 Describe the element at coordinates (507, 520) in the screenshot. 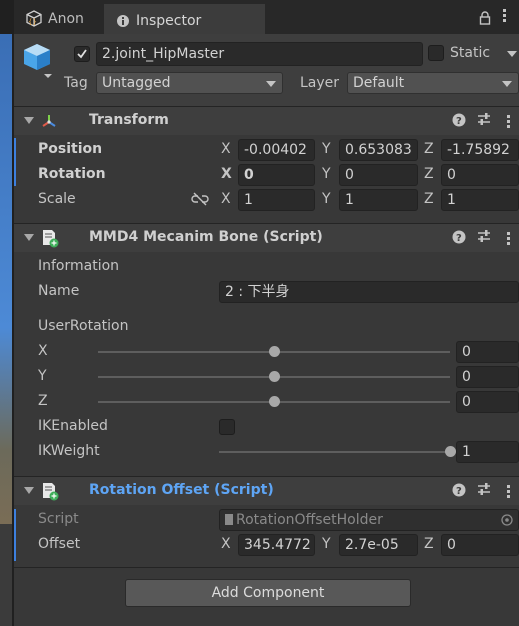

I see `object-picker-icon` at that location.